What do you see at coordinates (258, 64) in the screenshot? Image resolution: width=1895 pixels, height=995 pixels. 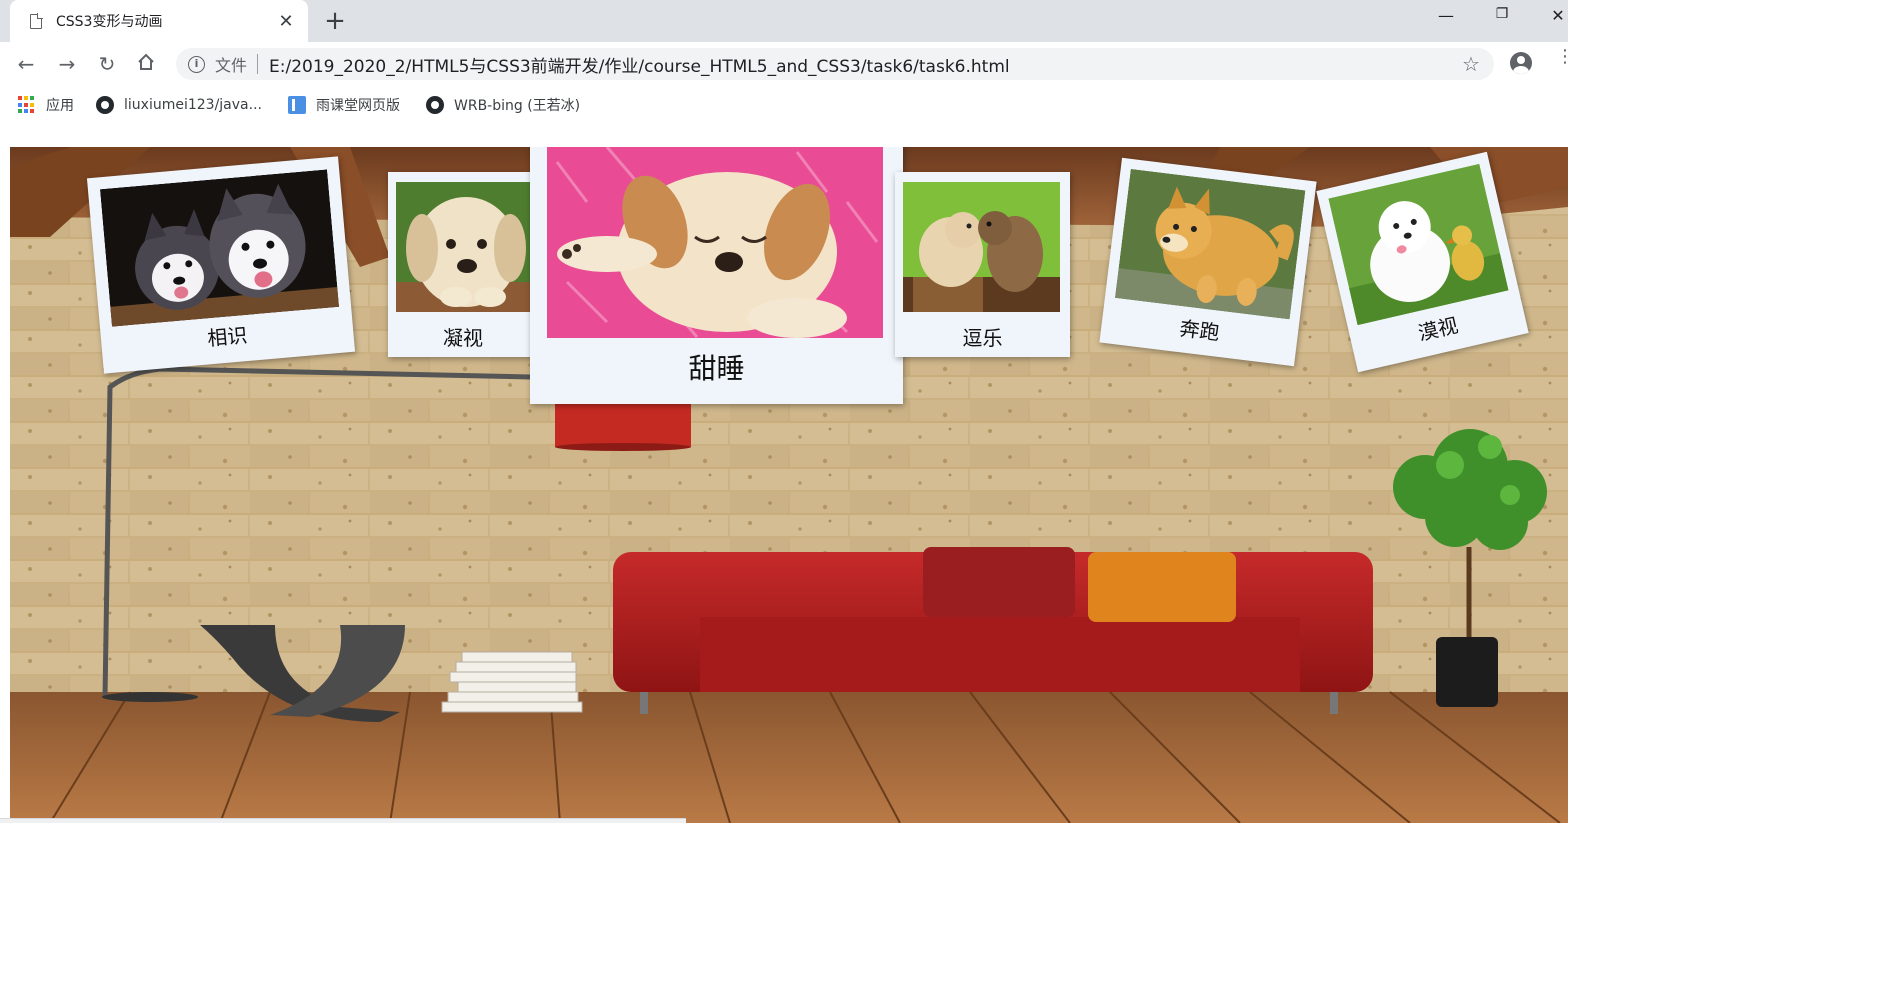 I see `divider` at bounding box center [258, 64].